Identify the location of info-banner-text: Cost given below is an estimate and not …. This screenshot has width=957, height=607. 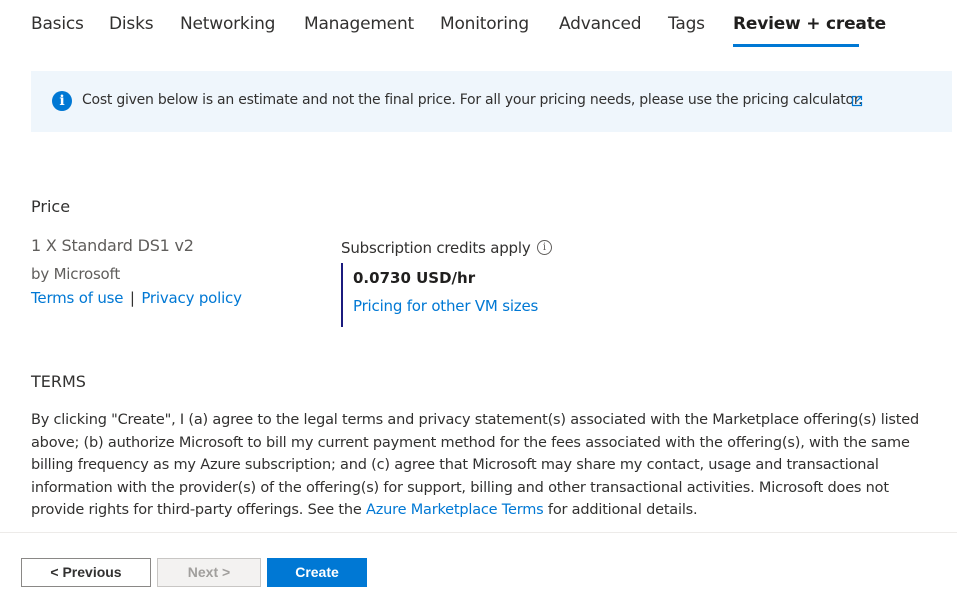
(472, 100).